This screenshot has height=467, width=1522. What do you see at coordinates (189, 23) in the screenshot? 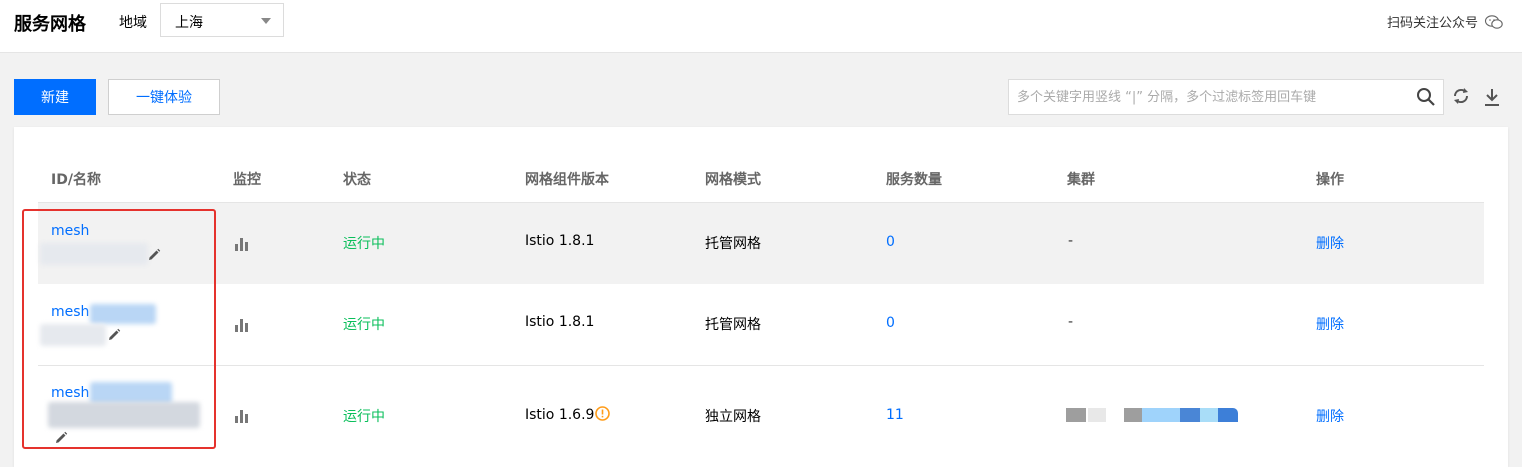
I see `region-selected-value: 上海` at bounding box center [189, 23].